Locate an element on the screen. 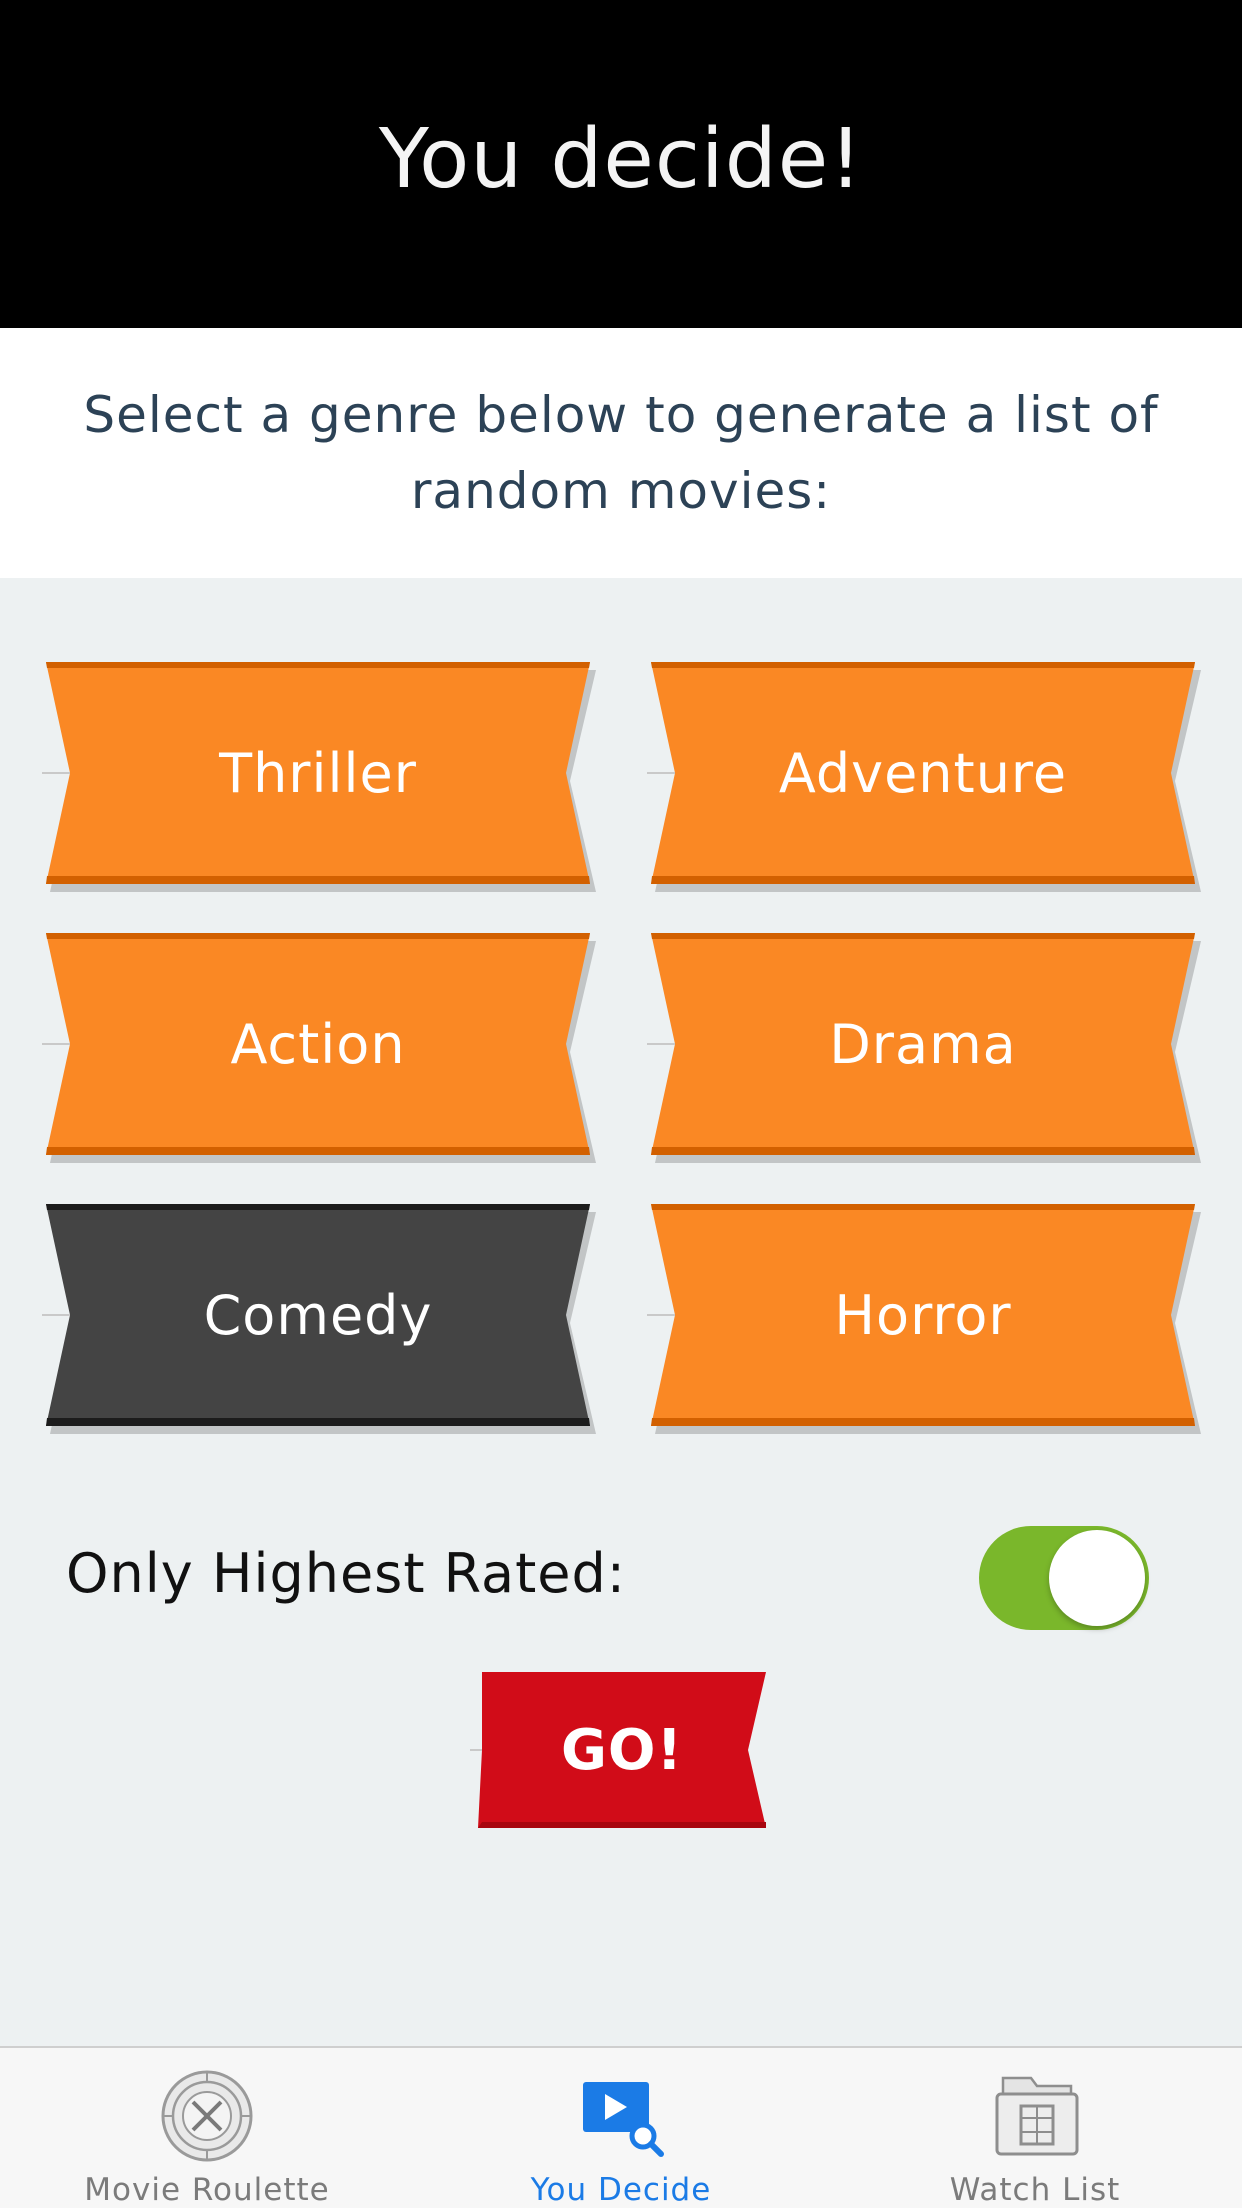  roulette-icon is located at coordinates (207, 2116).